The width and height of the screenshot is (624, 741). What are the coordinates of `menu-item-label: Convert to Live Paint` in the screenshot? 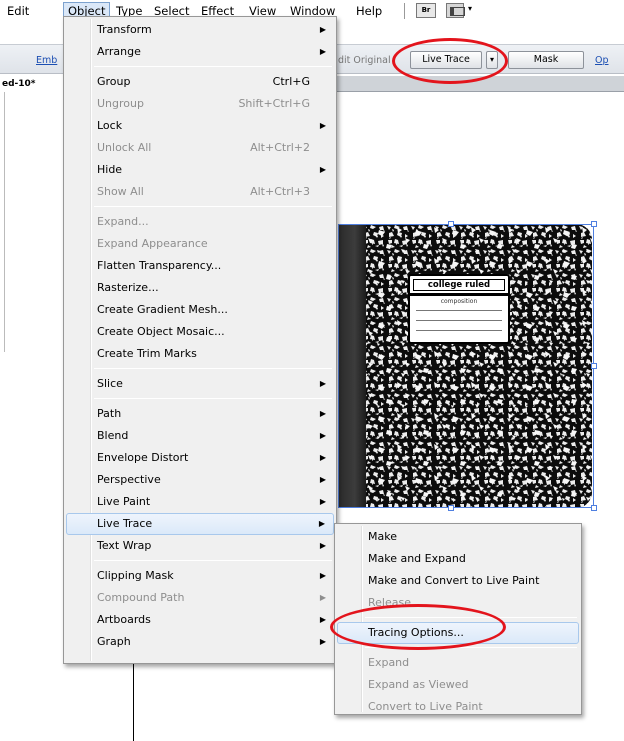 It's located at (425, 706).